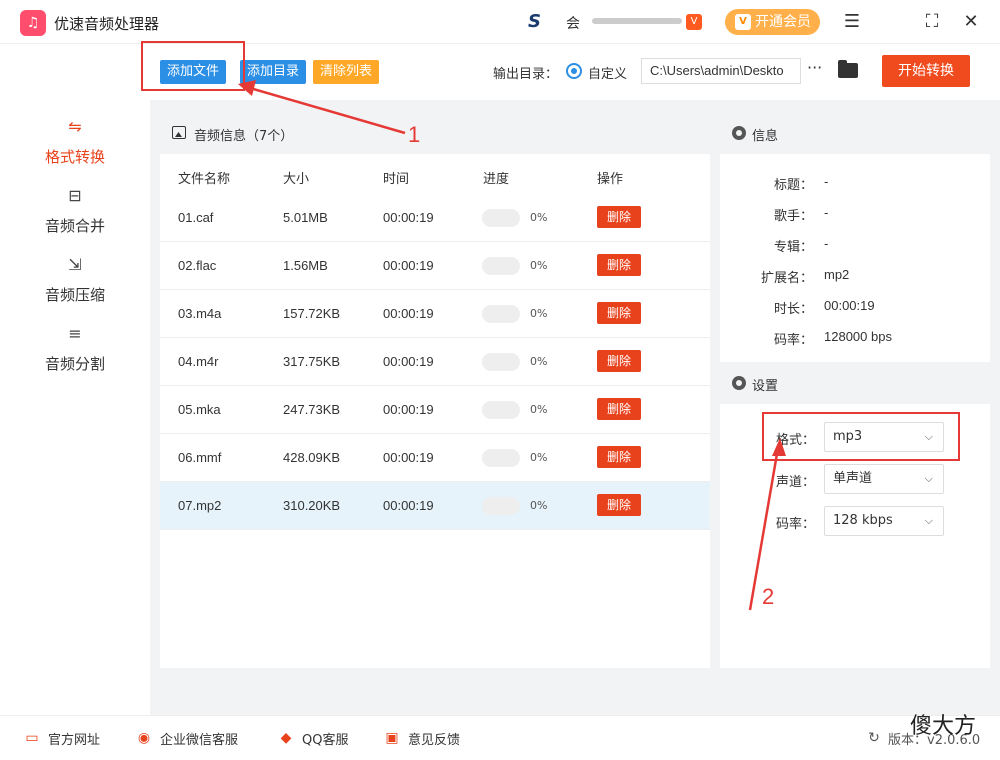 The image size is (1000, 760). I want to click on table-row: 04.m4r 317.75KB 00:00:19 0% 删除, so click(435, 362).